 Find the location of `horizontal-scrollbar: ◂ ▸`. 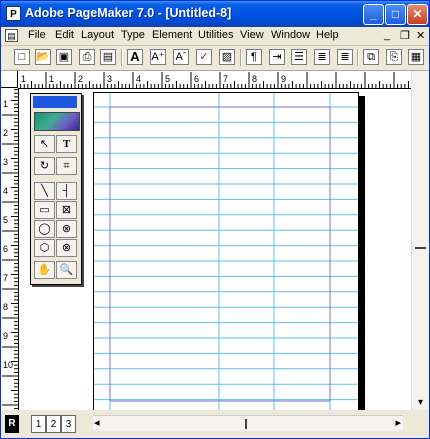

horizontal-scrollbar: ◂ ▸ is located at coordinates (248, 423).